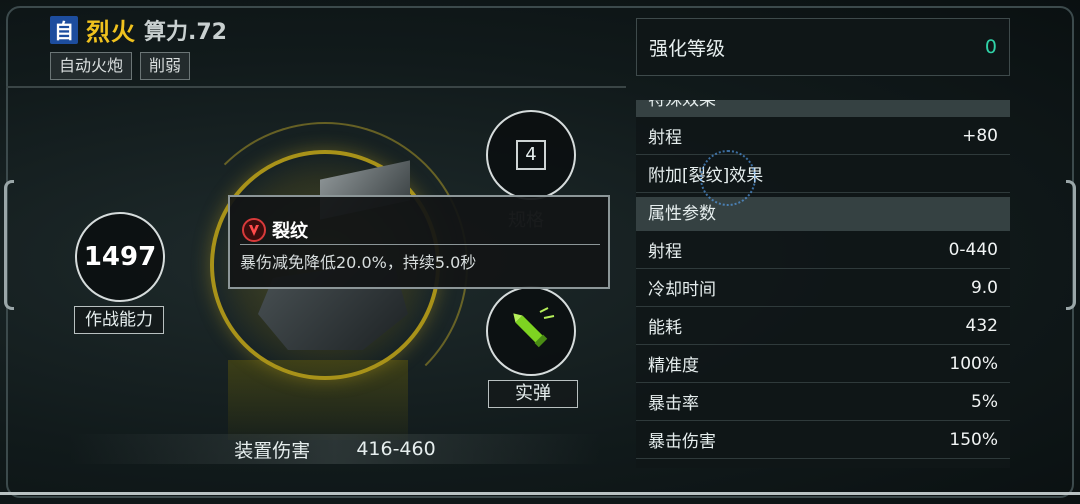  What do you see at coordinates (973, 249) in the screenshot?
I see `param-value: 0-440` at bounding box center [973, 249].